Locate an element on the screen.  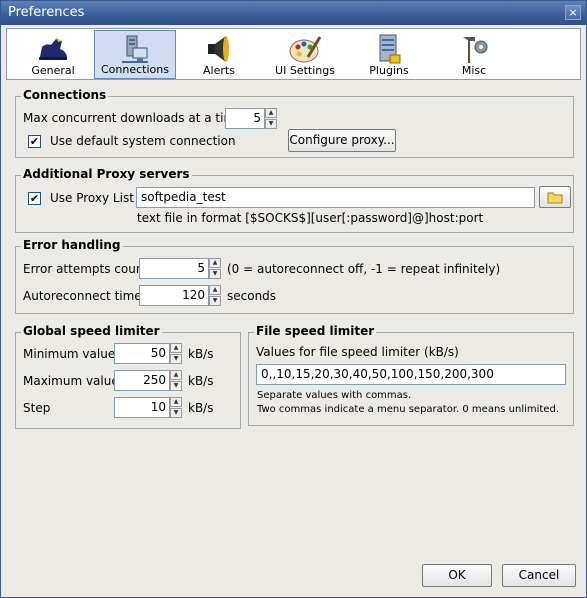
ok-button: OK is located at coordinates (457, 575).